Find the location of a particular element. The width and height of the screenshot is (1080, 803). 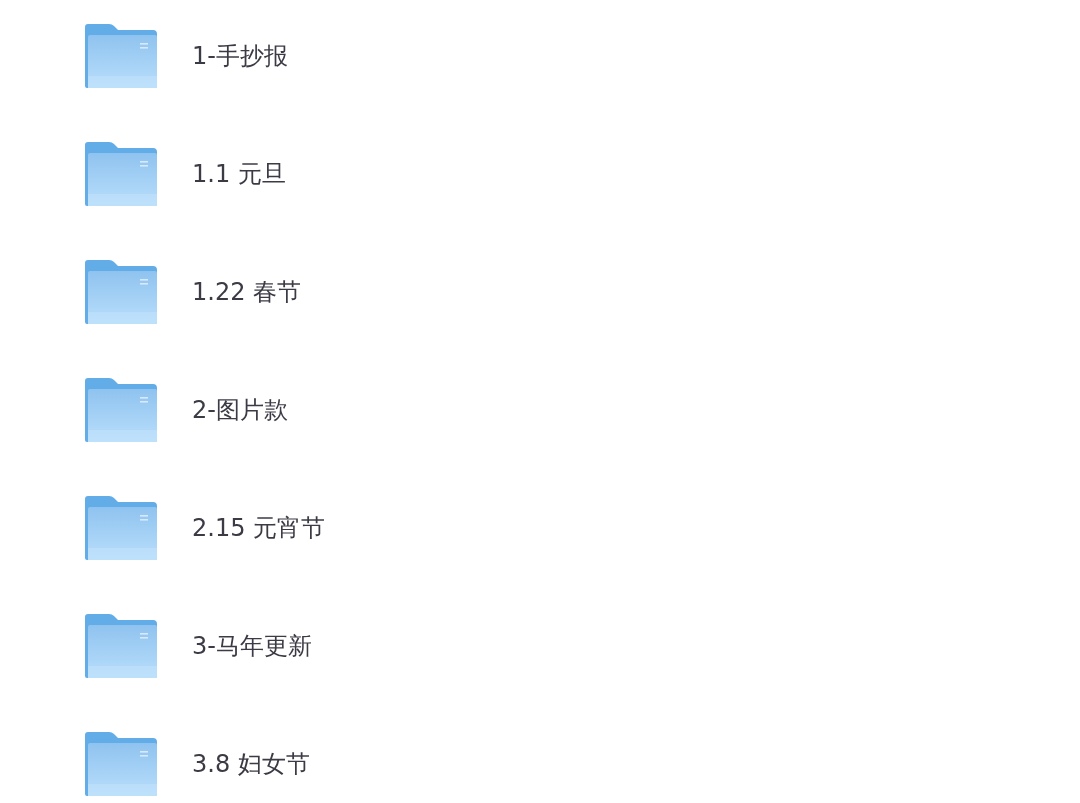

folder-name: 1.22 春节 is located at coordinates (247, 292).